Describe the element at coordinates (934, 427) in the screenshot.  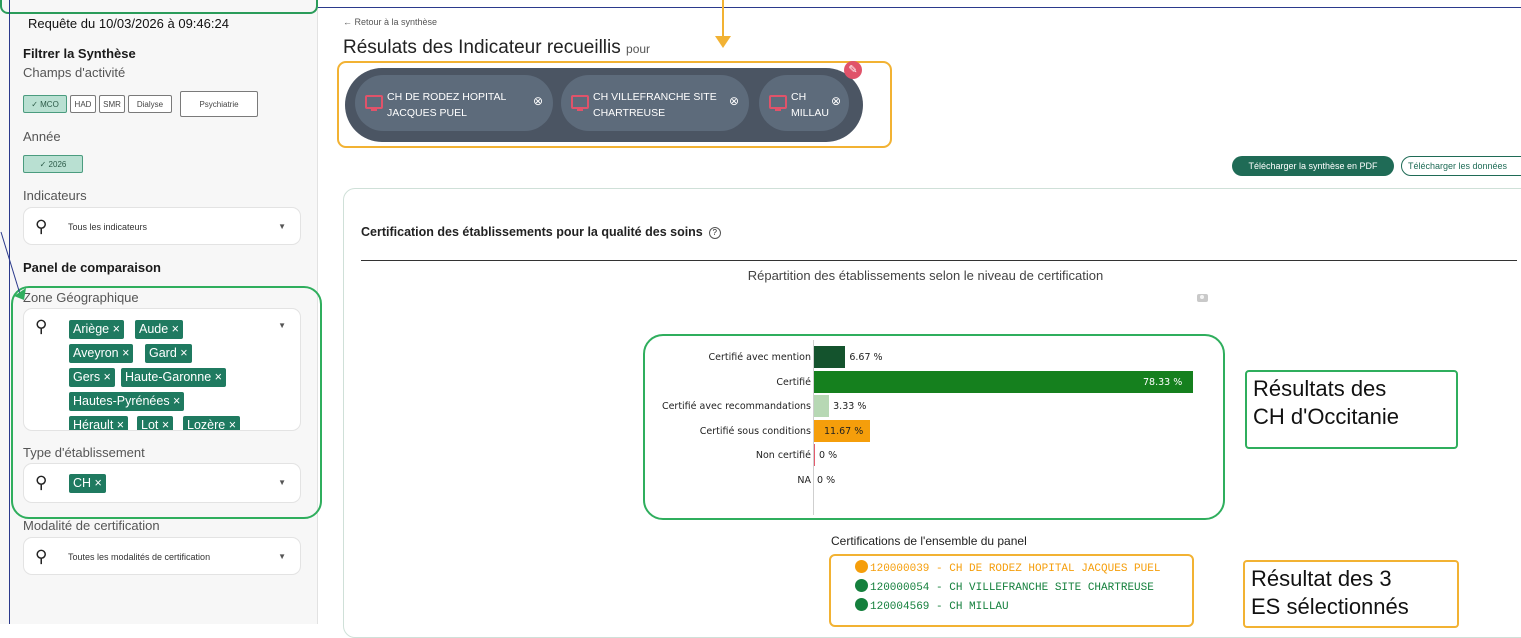
I see `chart-highlight-frame` at that location.